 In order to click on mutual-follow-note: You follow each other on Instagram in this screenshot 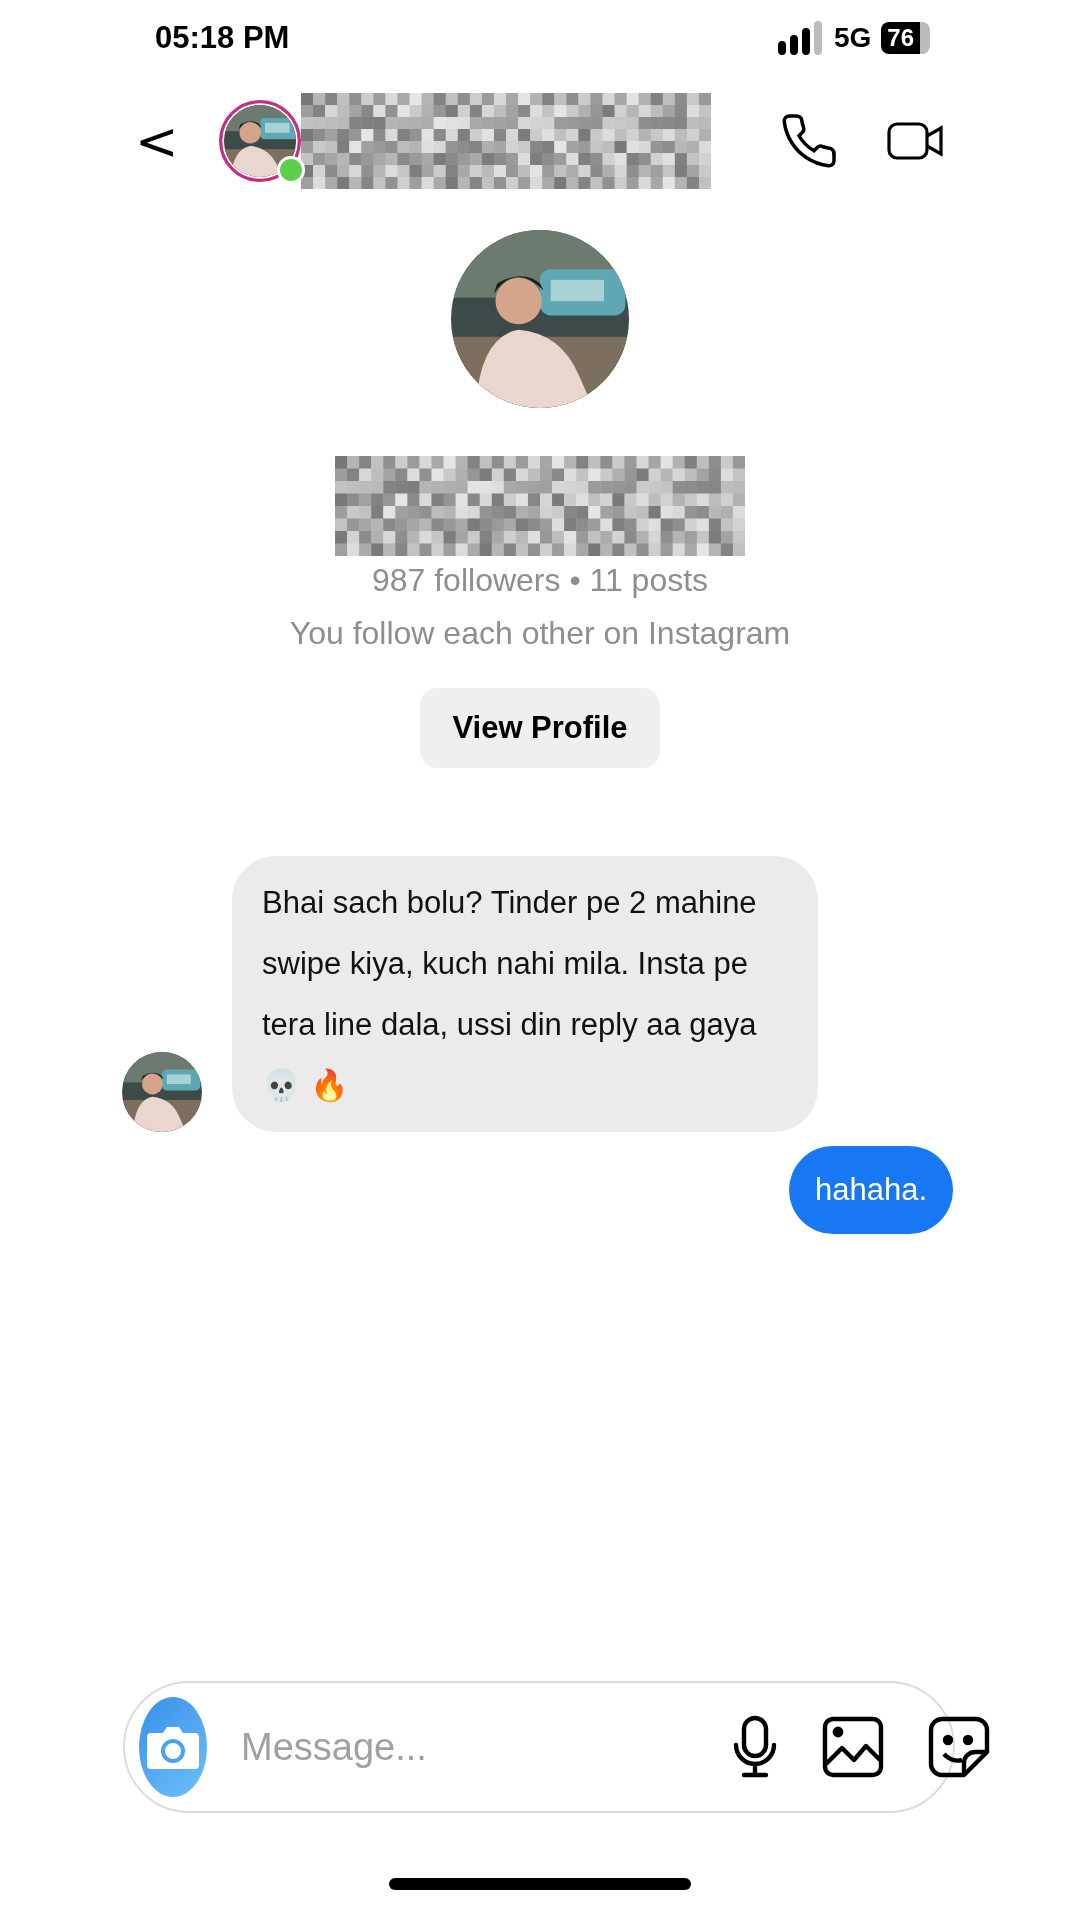, I will do `click(540, 633)`.